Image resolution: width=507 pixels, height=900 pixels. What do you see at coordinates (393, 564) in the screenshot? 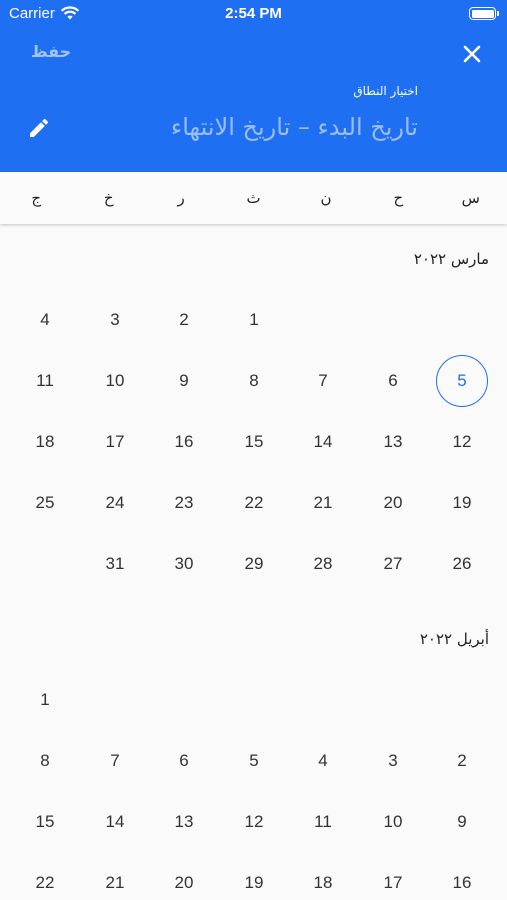
I see `day-cell: 27` at bounding box center [393, 564].